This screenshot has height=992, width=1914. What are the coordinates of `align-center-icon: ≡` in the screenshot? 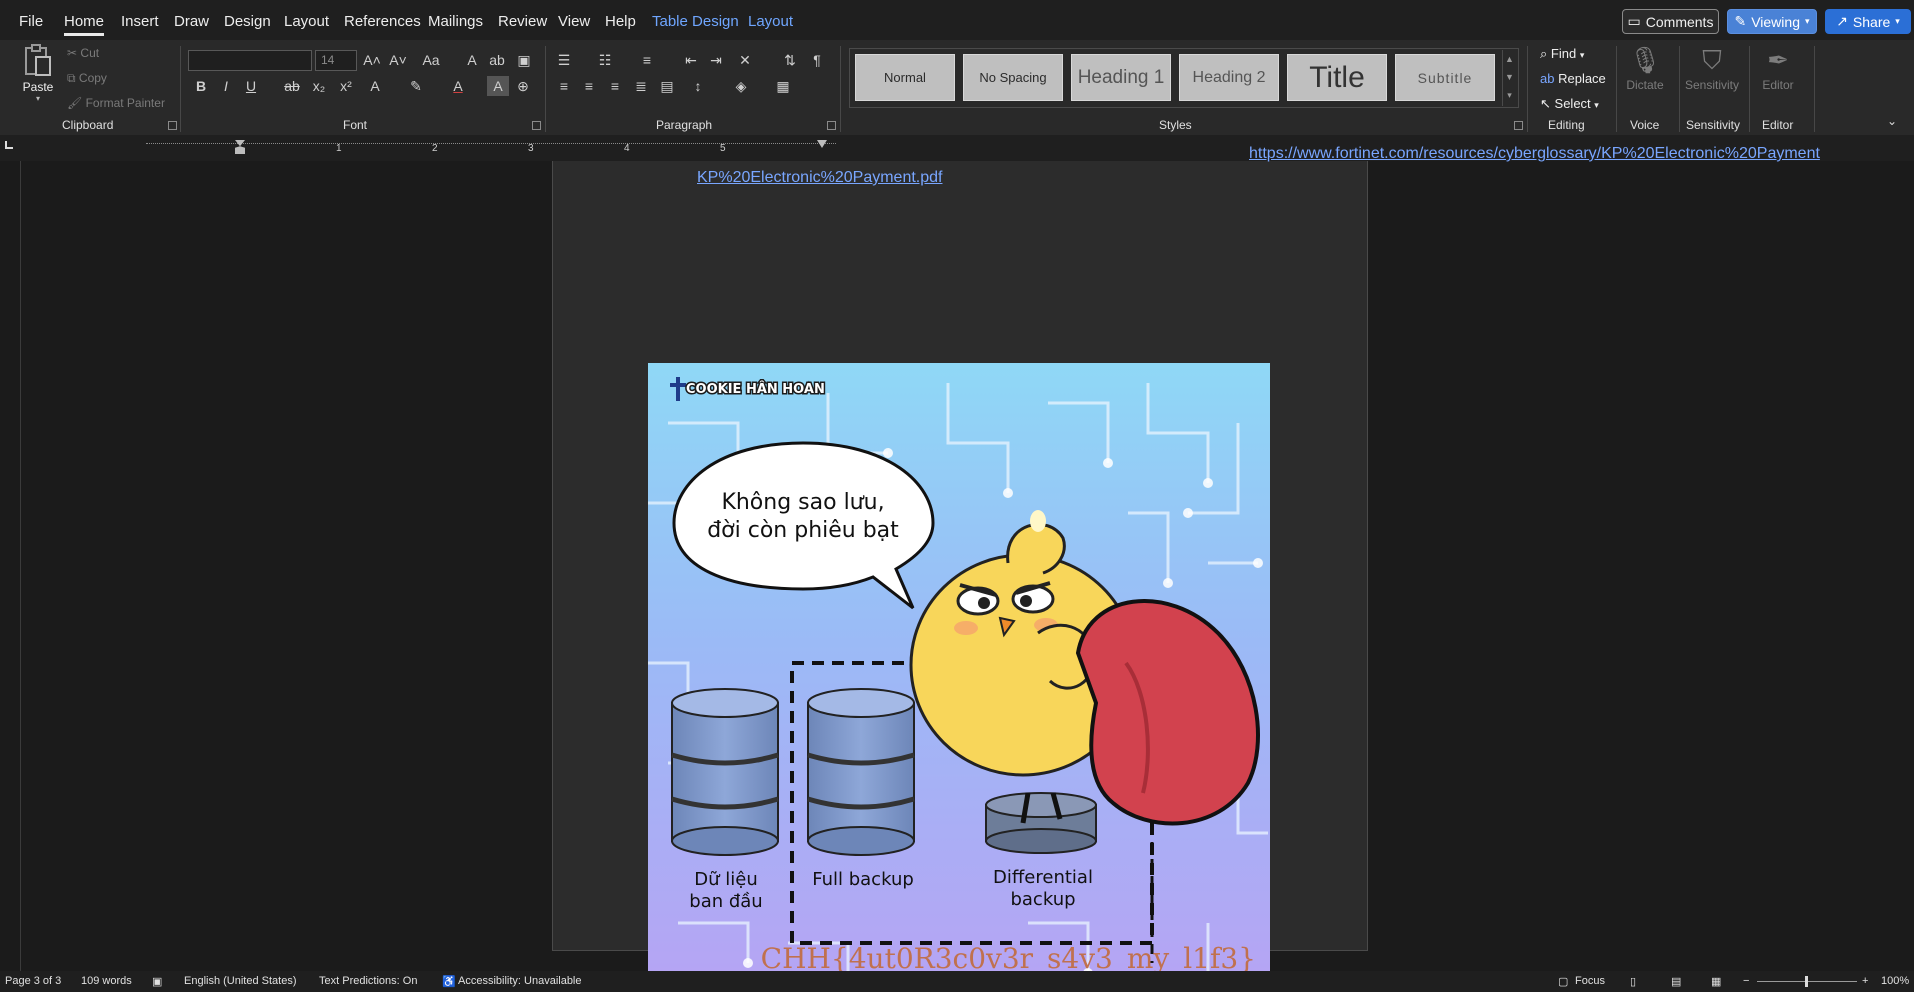 It's located at (589, 86).